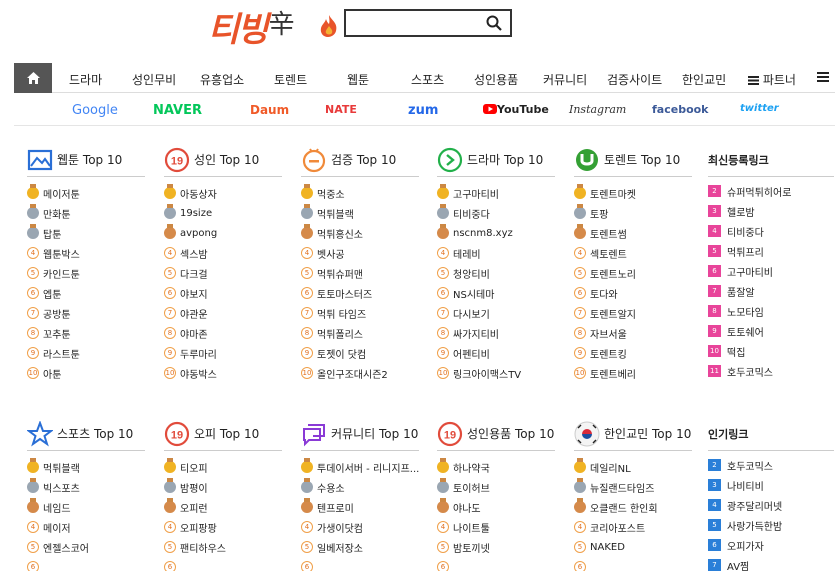  I want to click on list-item: 텐프로미, so click(360, 507).